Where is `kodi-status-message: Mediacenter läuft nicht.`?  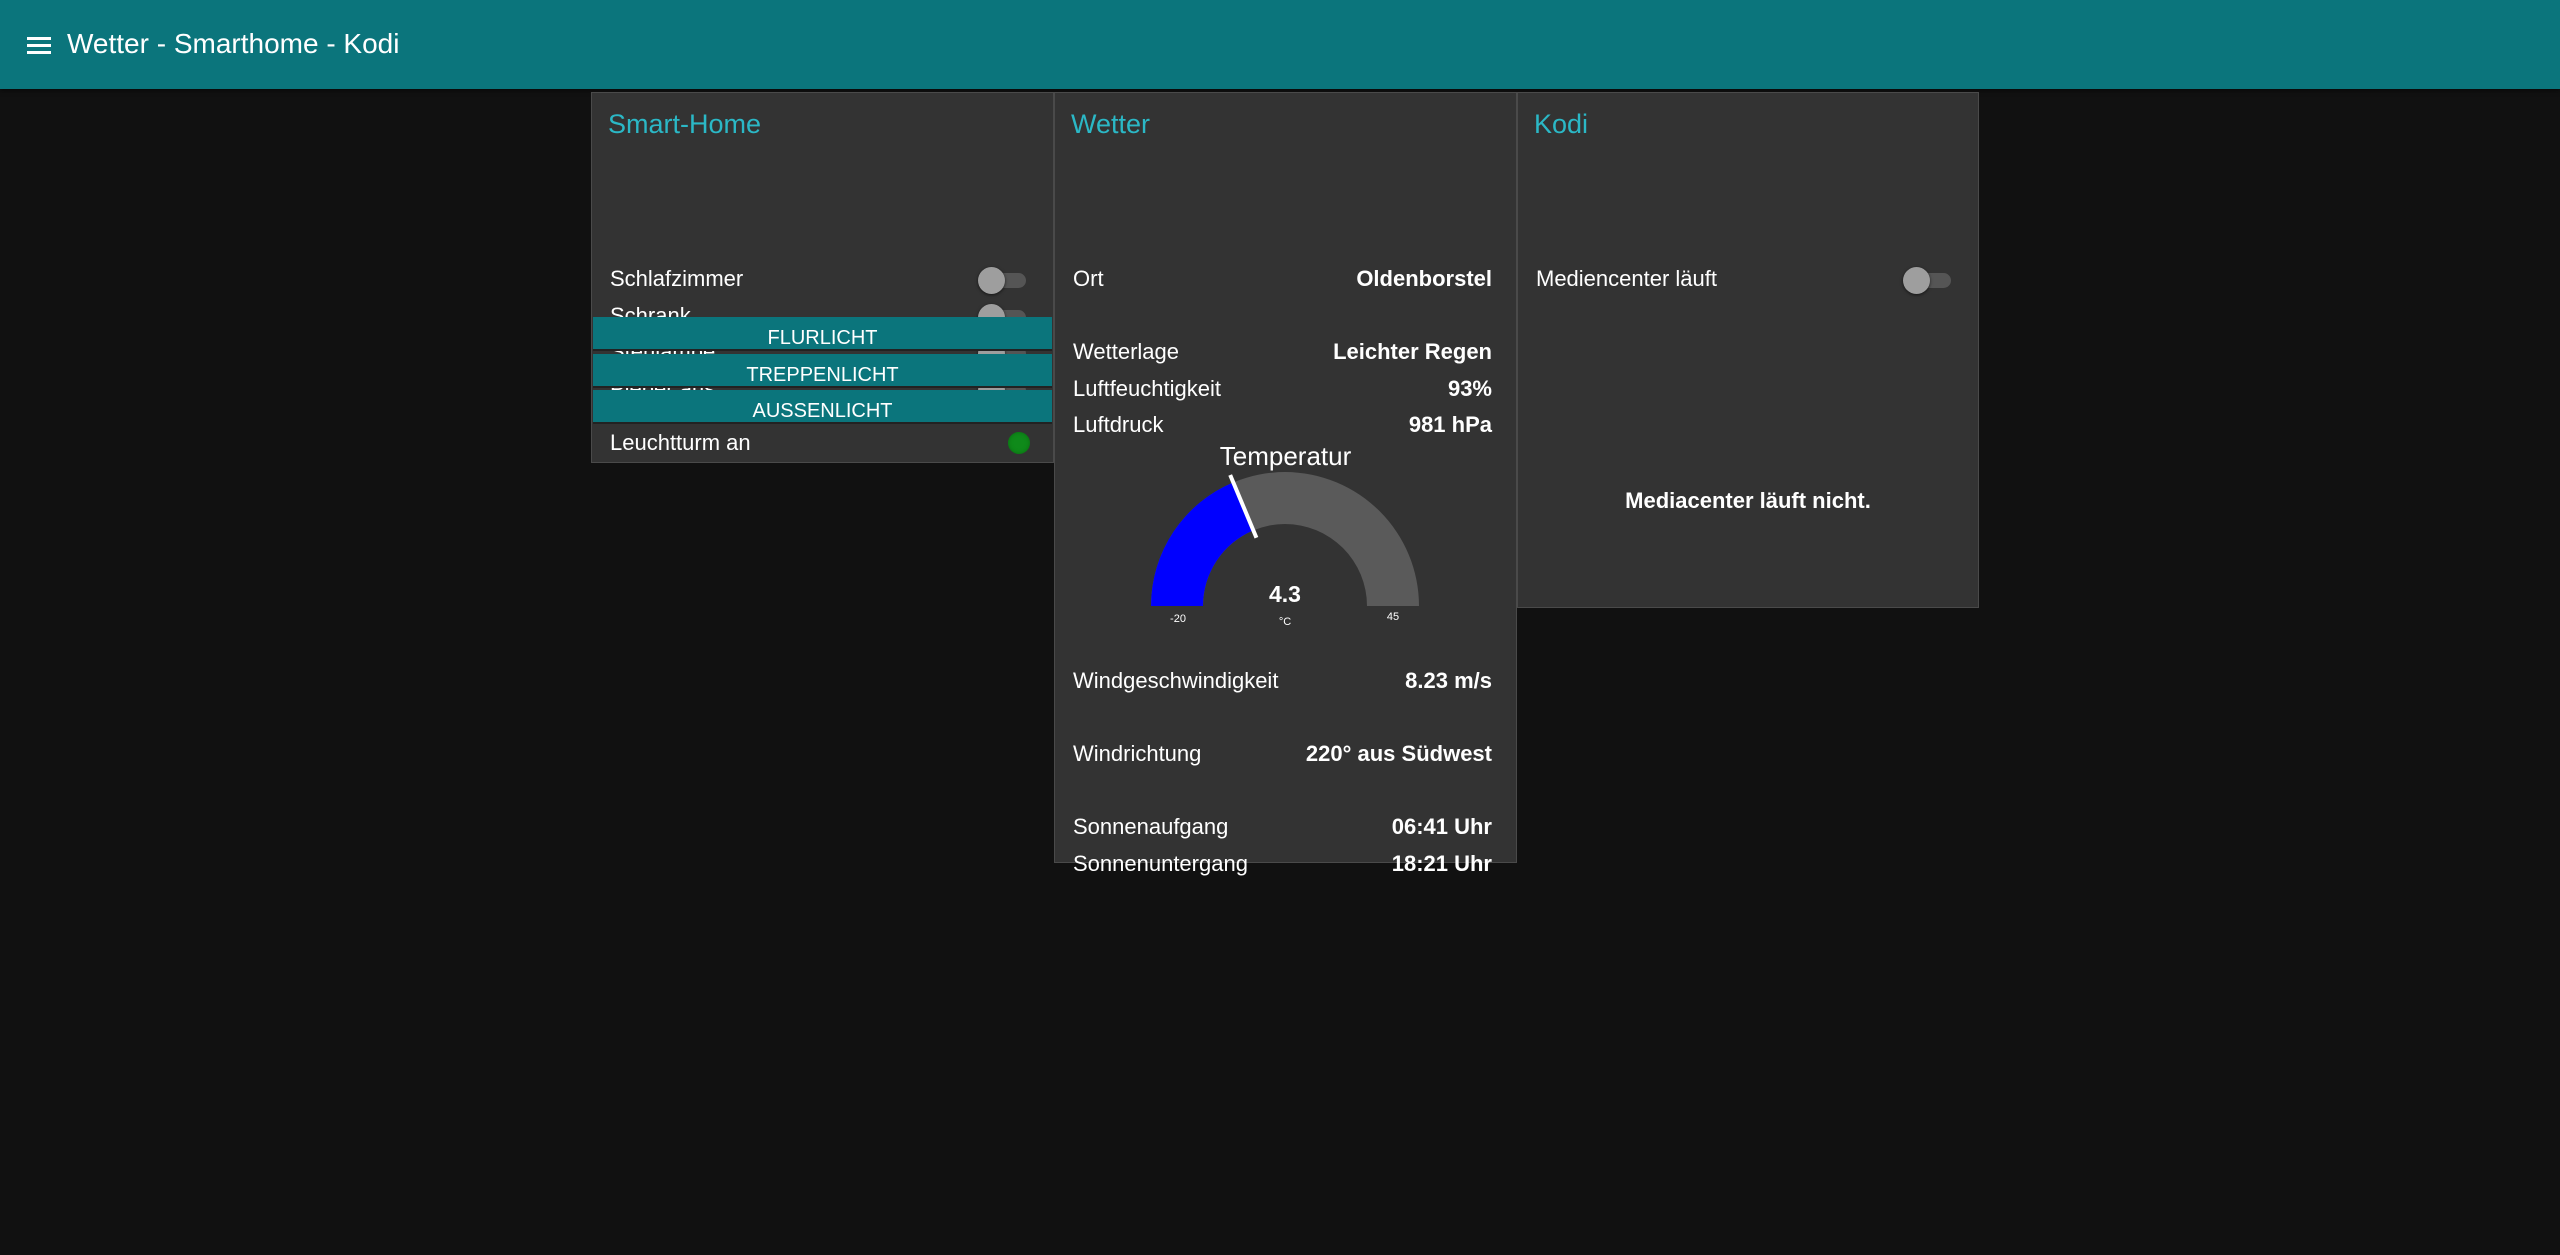 kodi-status-message: Mediacenter läuft nicht. is located at coordinates (1748, 500).